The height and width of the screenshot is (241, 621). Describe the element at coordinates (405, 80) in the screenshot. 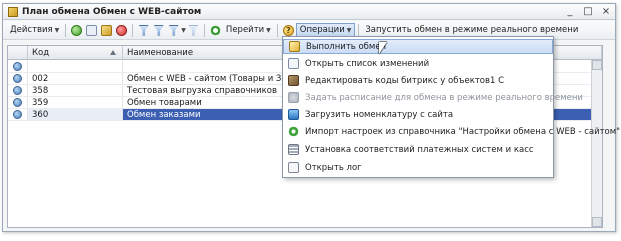

I see `menu-item-label: Редактировать коды битрикс у объектов1 С` at that location.